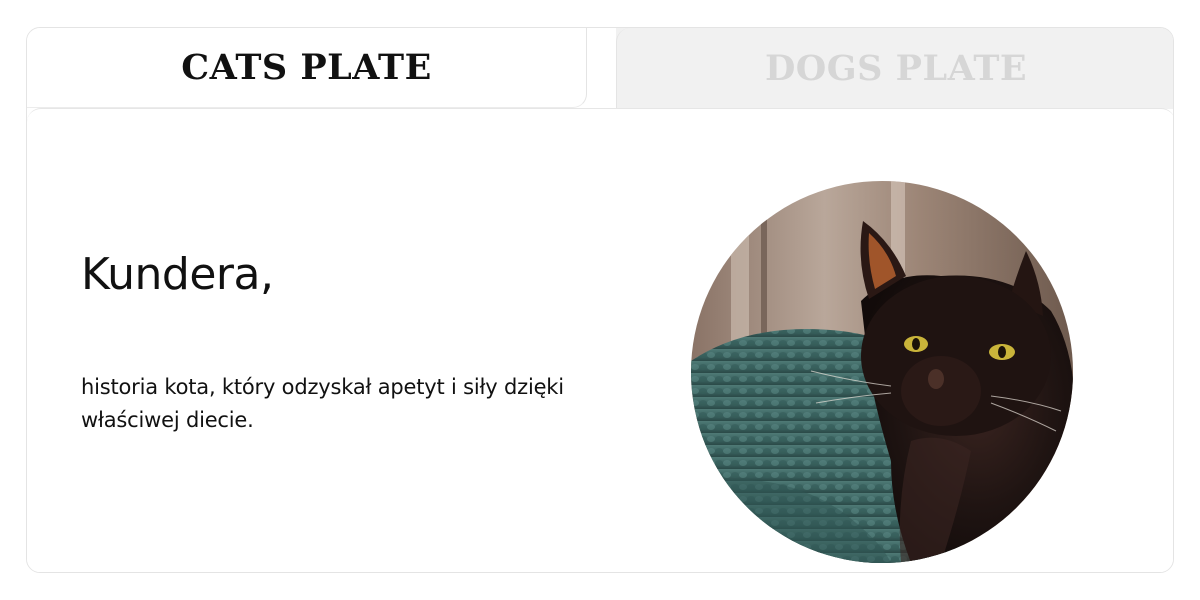 The height and width of the screenshot is (600, 1200). I want to click on tab-cats-plate-label: CATS PLATE, so click(306, 67).